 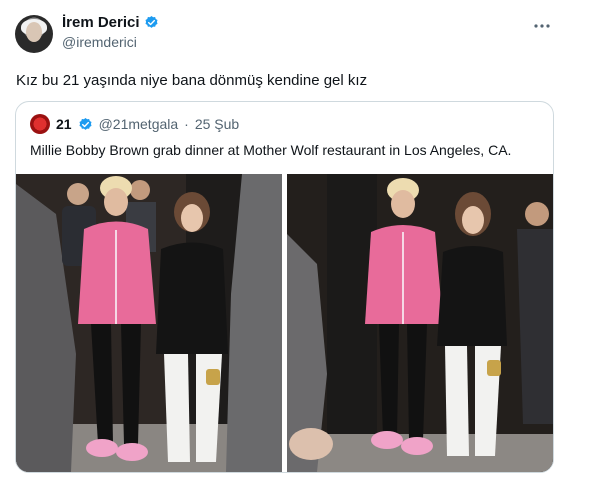 What do you see at coordinates (217, 124) in the screenshot?
I see `quoted-date: 25 Şub` at bounding box center [217, 124].